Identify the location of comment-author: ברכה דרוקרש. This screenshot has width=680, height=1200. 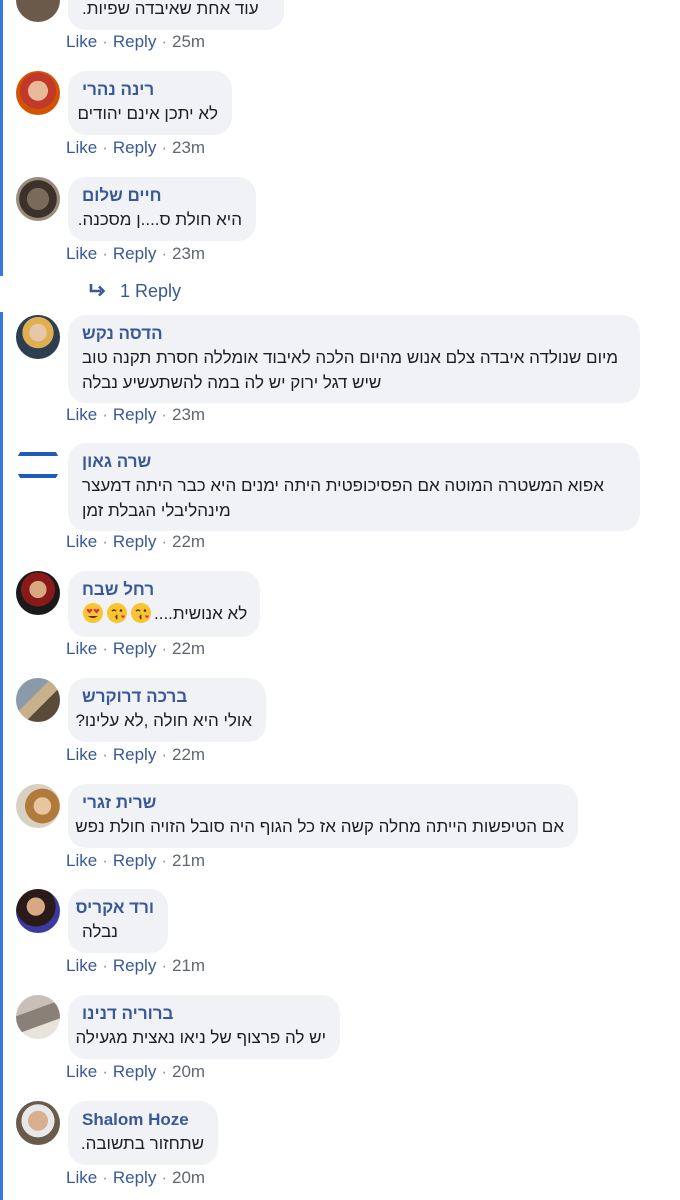
(167, 697).